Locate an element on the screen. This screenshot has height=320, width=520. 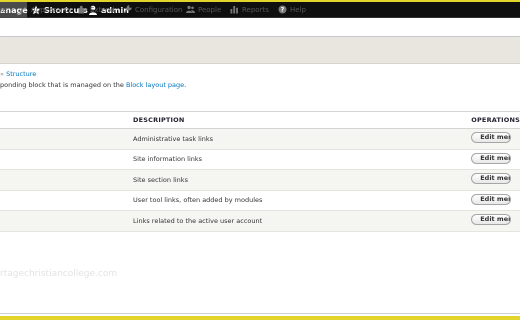
breadcrumb: » Structure is located at coordinates (18, 74).